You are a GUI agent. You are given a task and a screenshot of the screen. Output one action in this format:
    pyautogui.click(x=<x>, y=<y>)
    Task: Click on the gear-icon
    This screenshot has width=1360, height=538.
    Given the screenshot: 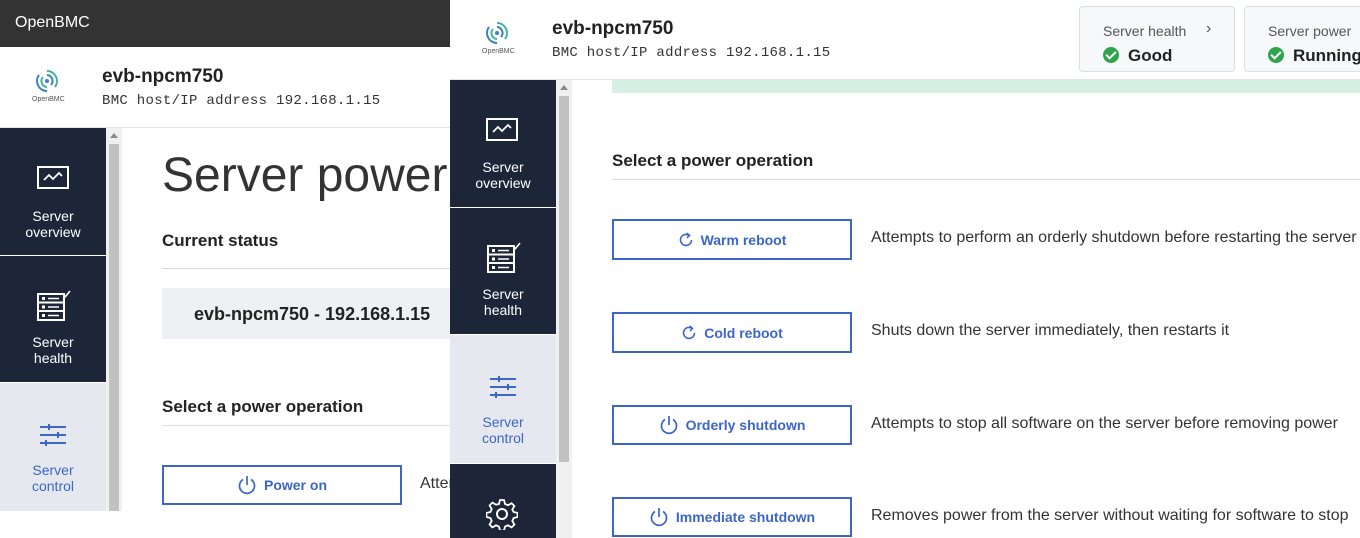 What is the action you would take?
    pyautogui.click(x=502, y=514)
    